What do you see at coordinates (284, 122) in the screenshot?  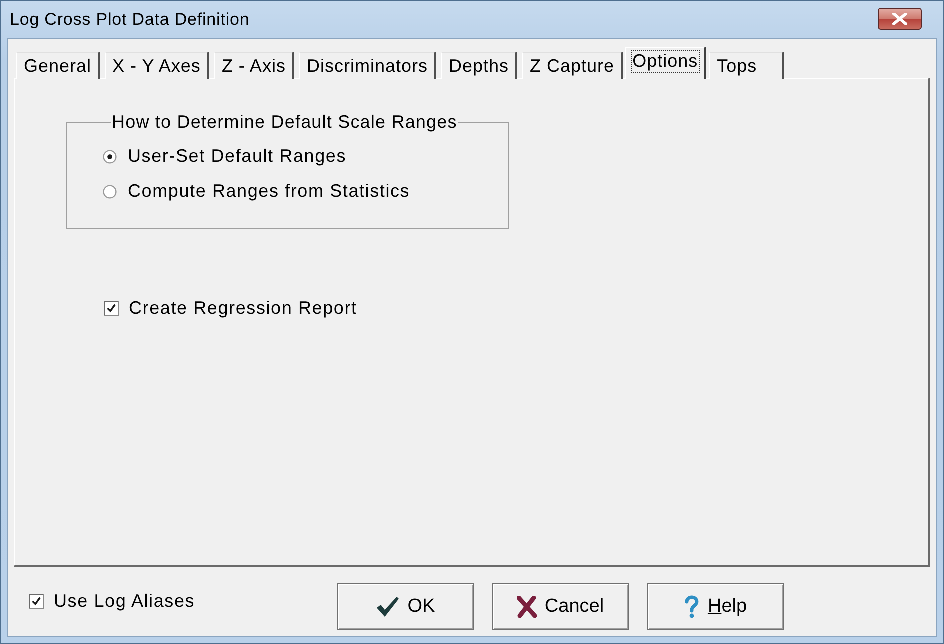 I see `group-title: How to Determine Default Scale Ranges` at bounding box center [284, 122].